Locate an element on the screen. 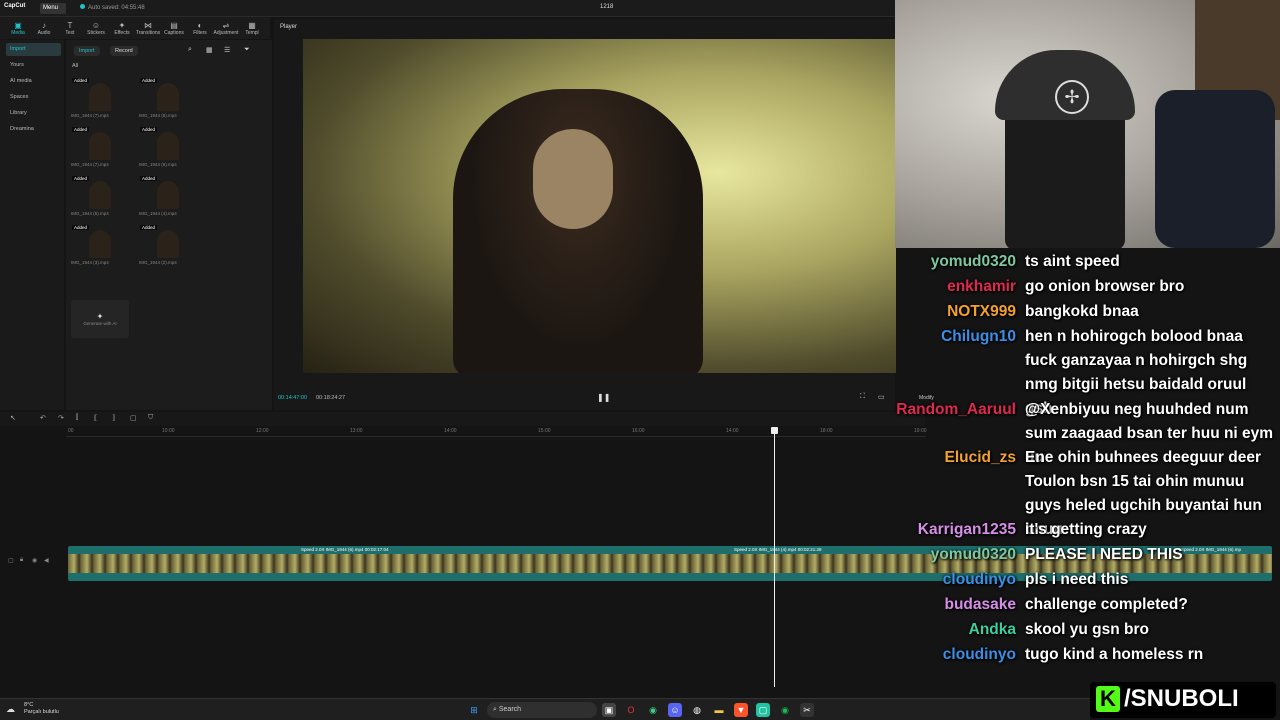 This screenshot has width=1280, height=720. select-tool-icon: ↖ is located at coordinates (13, 418).